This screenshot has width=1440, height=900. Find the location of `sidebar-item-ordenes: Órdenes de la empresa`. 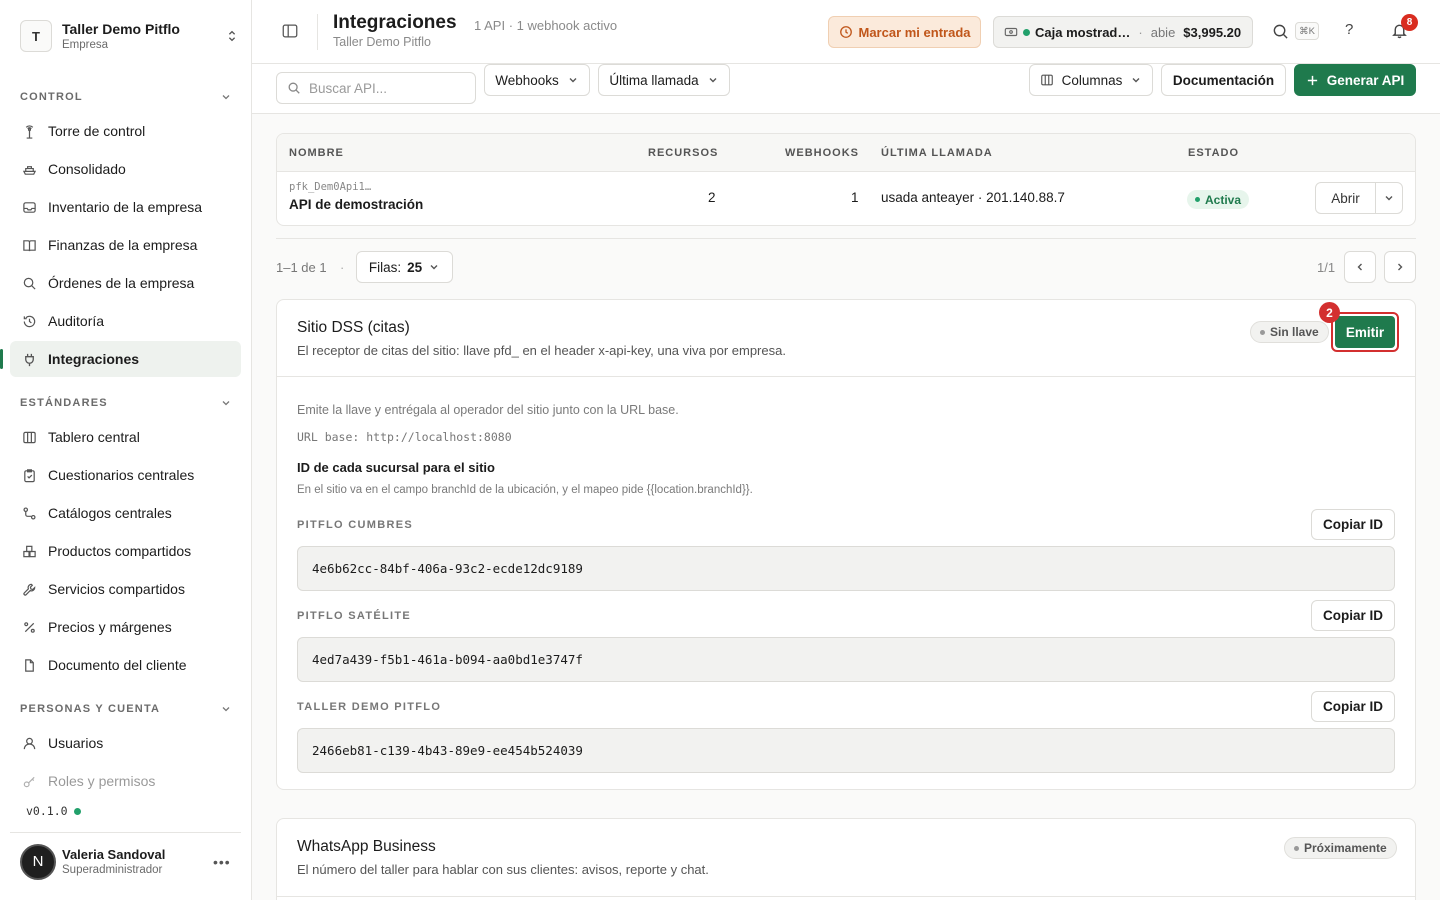

sidebar-item-ordenes: Órdenes de la empresa is located at coordinates (125, 283).